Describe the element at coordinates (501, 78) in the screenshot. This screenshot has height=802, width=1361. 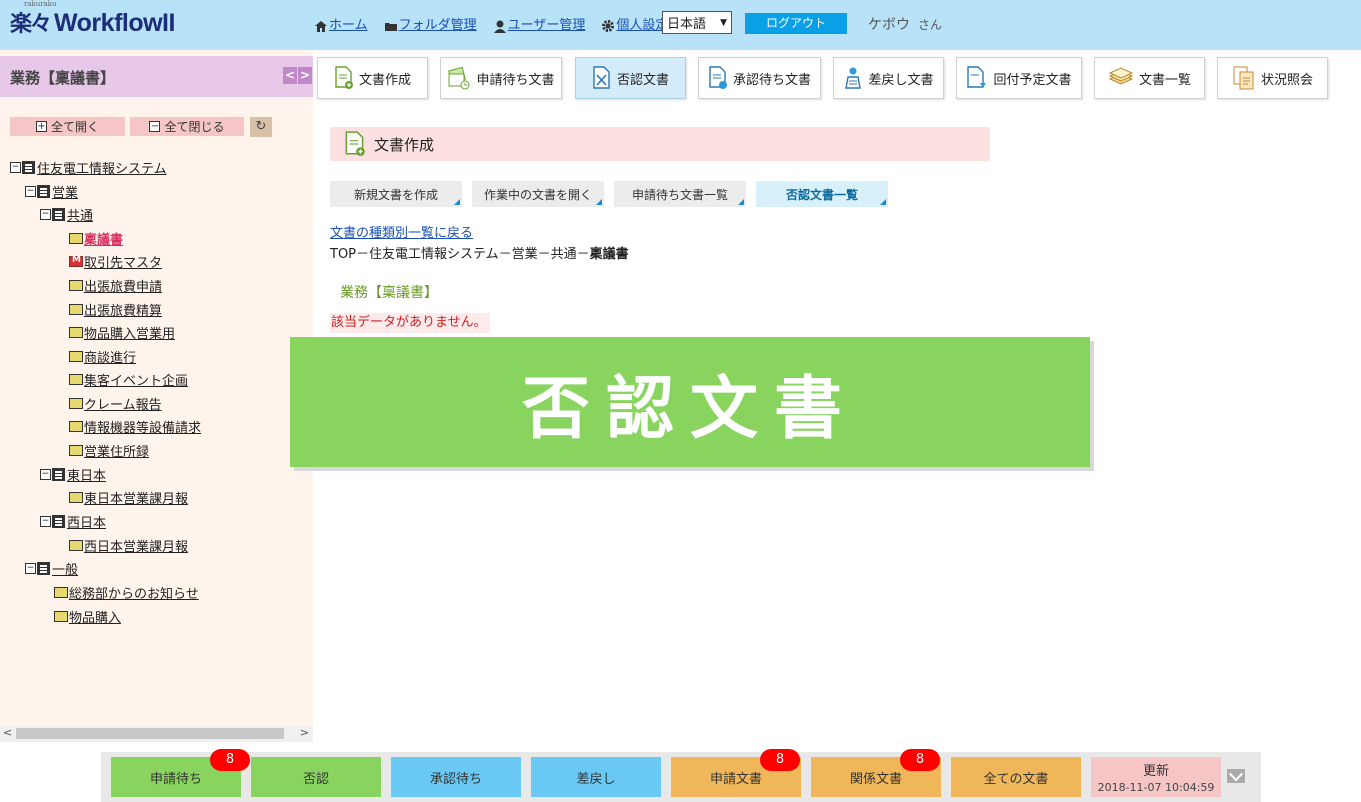
I see `toolbar-doc-pending: 申請待ち文書` at that location.